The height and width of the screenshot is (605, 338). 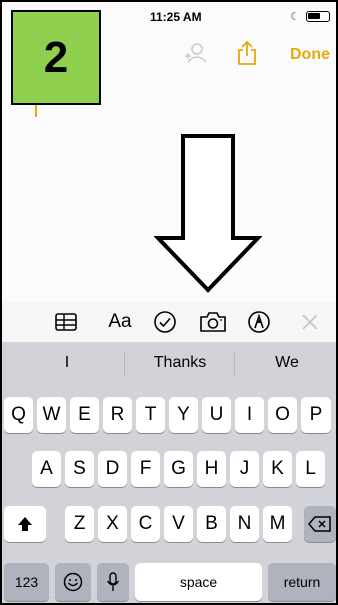 What do you see at coordinates (56, 57) in the screenshot?
I see `step-number-badge: 2` at bounding box center [56, 57].